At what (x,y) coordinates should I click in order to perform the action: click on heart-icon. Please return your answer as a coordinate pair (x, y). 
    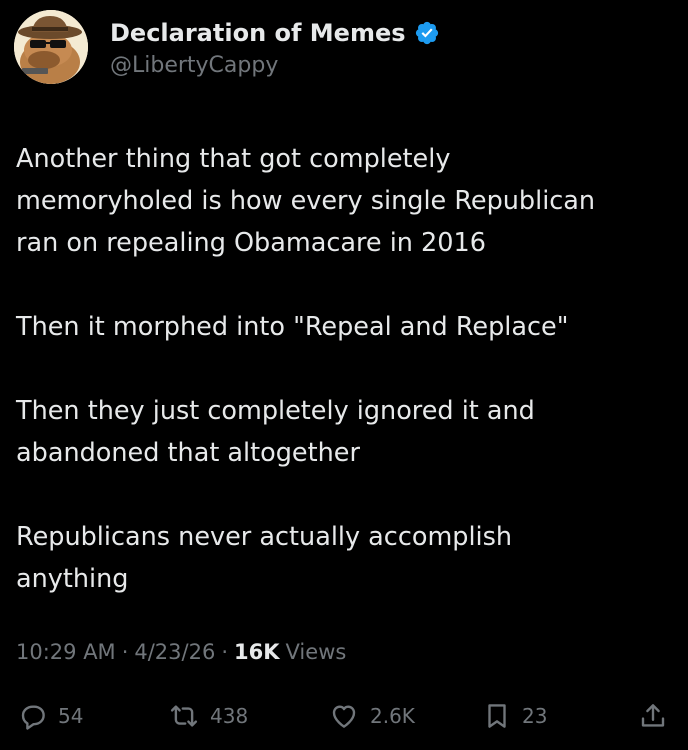
    Looking at the image, I should click on (344, 716).